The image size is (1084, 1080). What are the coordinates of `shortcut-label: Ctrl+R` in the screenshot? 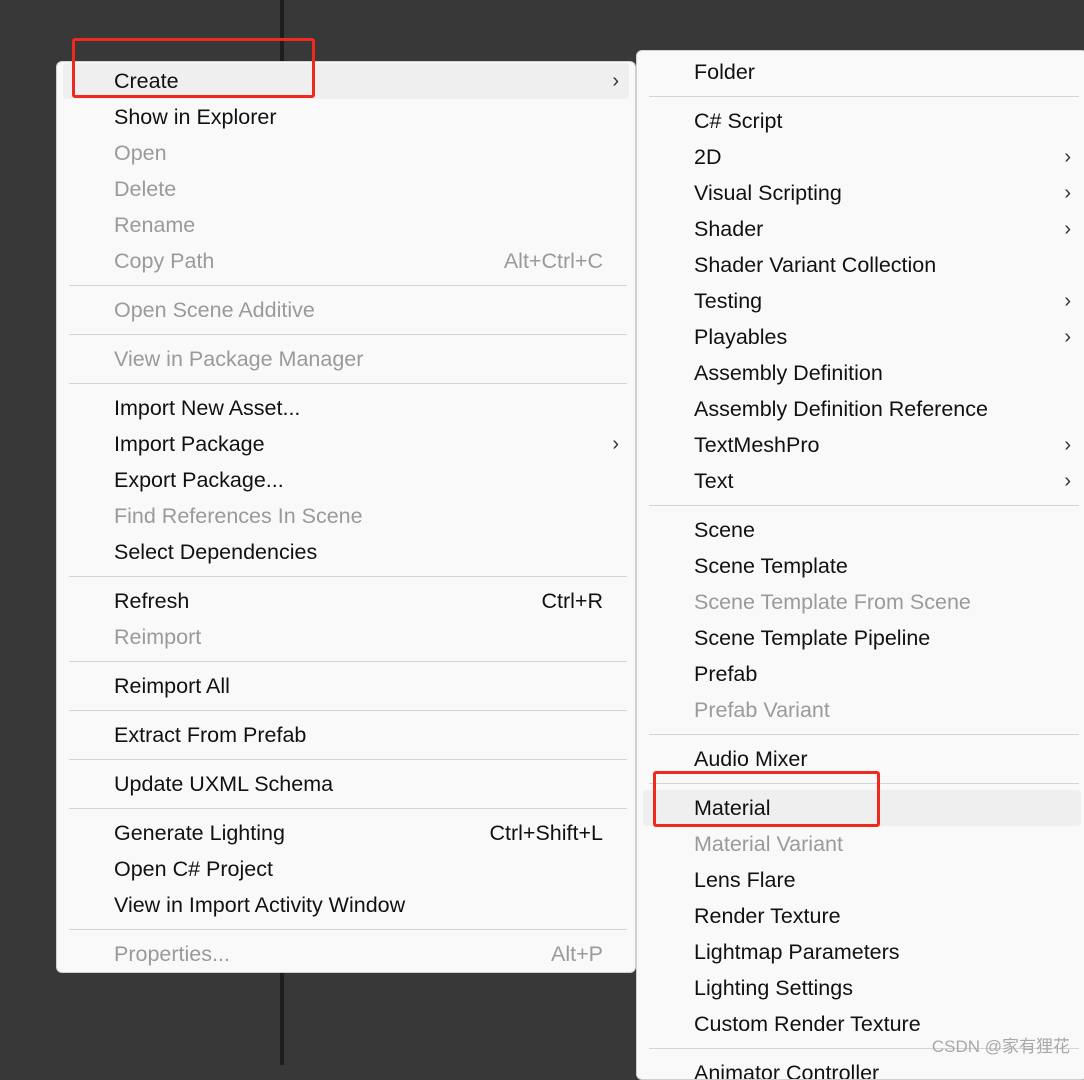 It's located at (572, 601).